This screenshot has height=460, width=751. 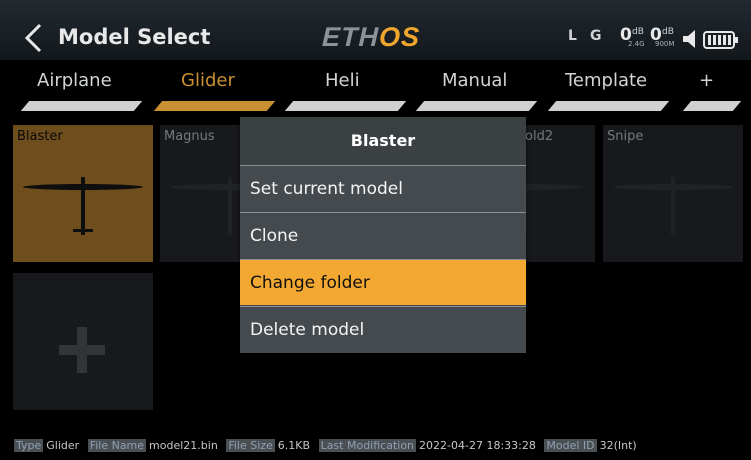 What do you see at coordinates (720, 40) in the screenshot?
I see `battery-icon` at bounding box center [720, 40].